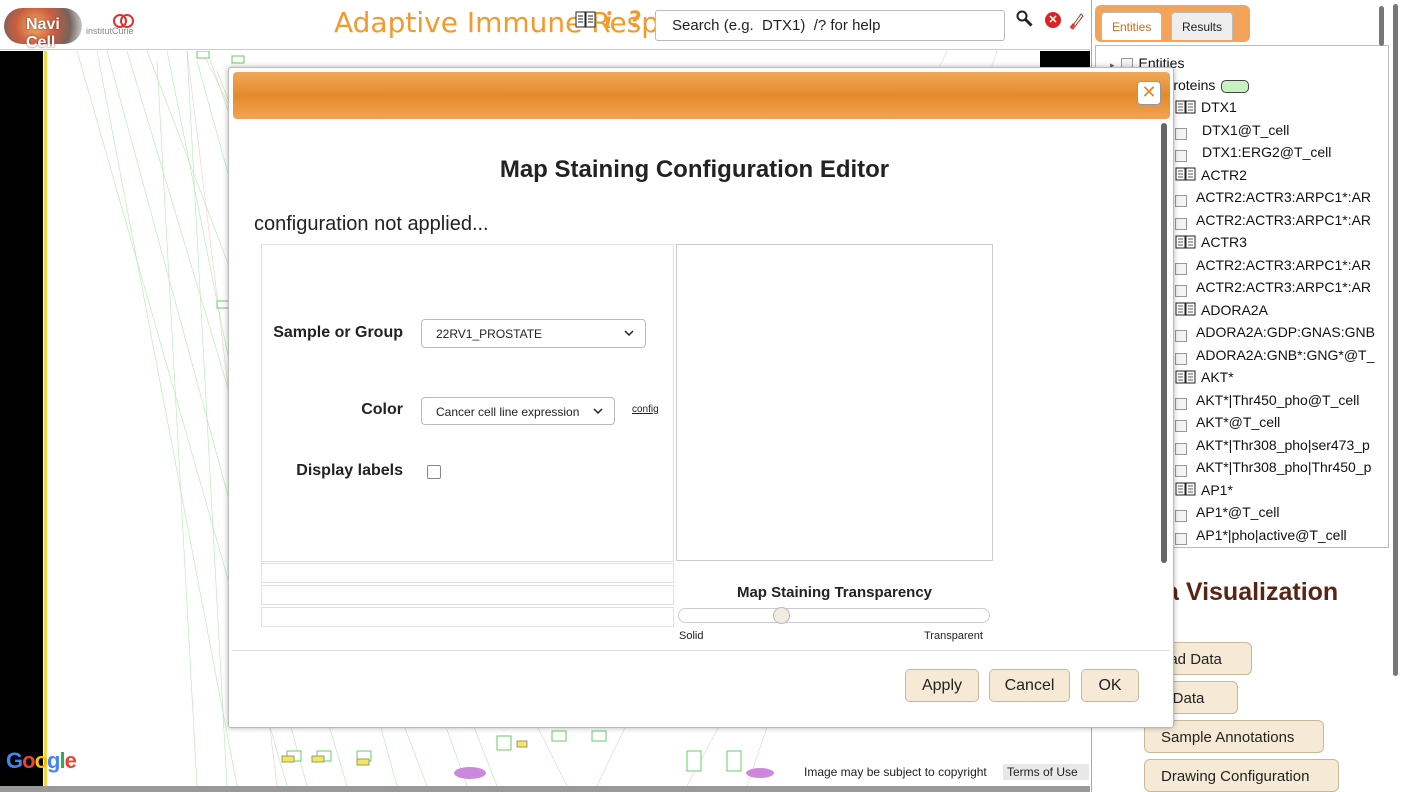 The image size is (1402, 792). I want to click on transparency-slider, so click(834, 615).